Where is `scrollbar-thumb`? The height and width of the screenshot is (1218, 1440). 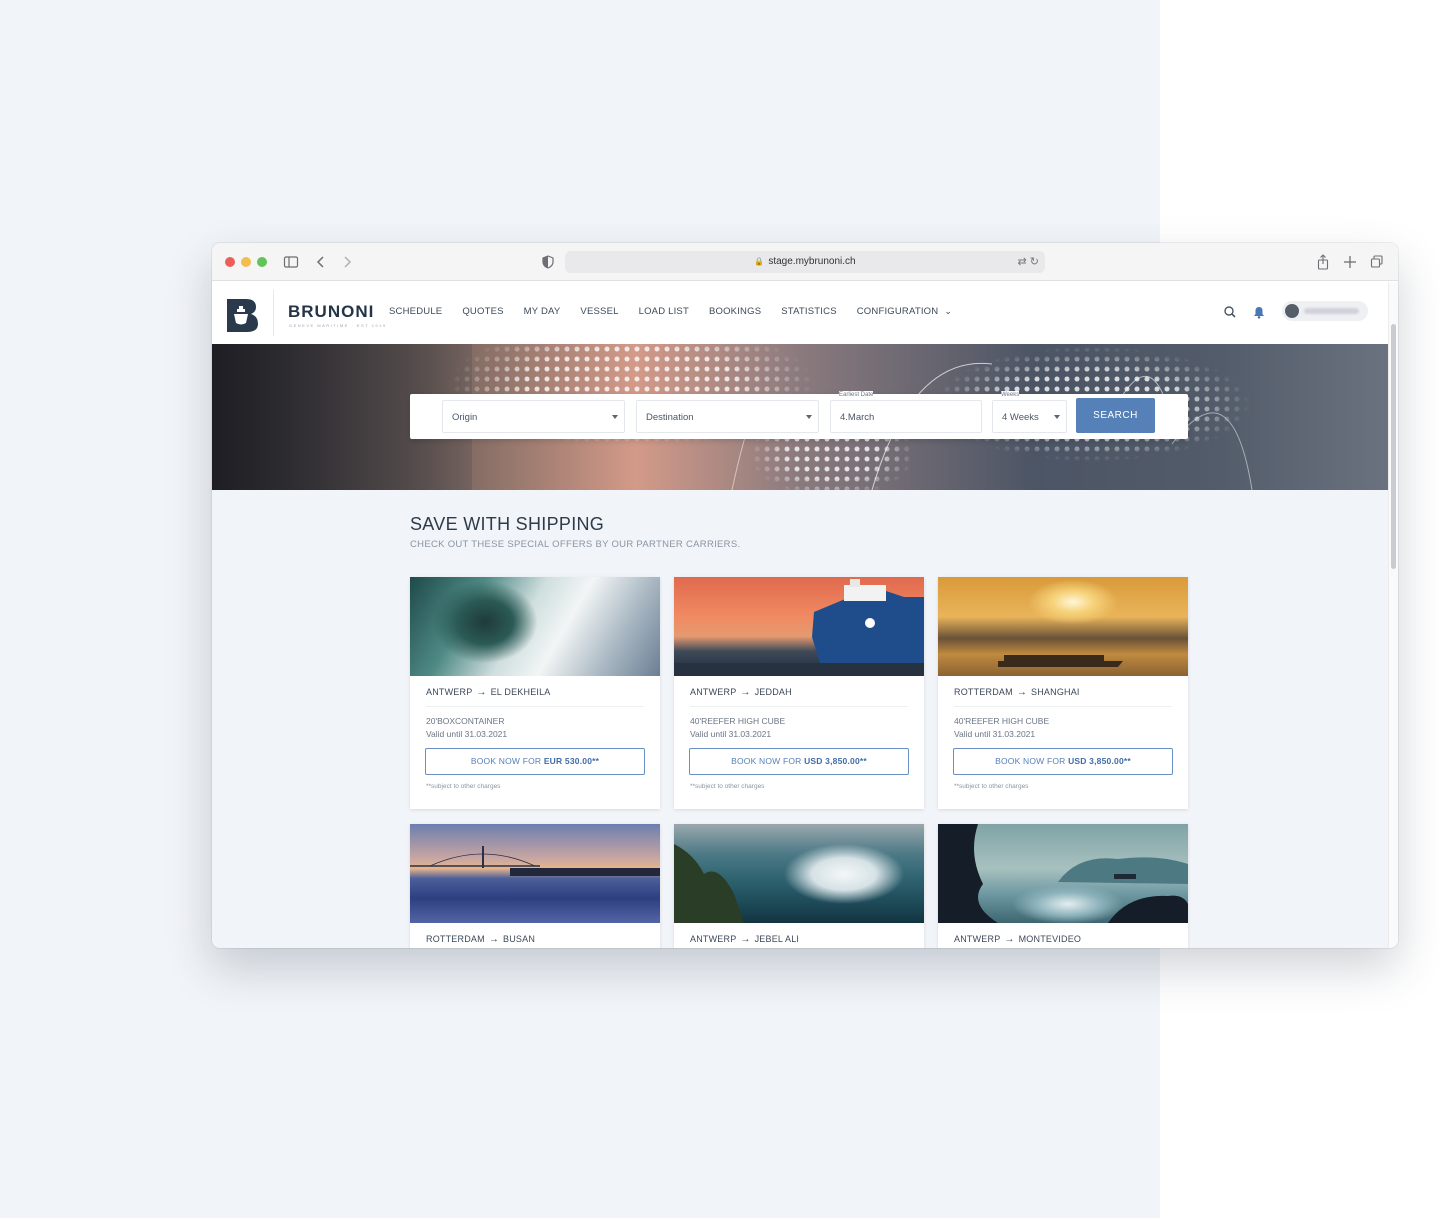 scrollbar-thumb is located at coordinates (1393, 446).